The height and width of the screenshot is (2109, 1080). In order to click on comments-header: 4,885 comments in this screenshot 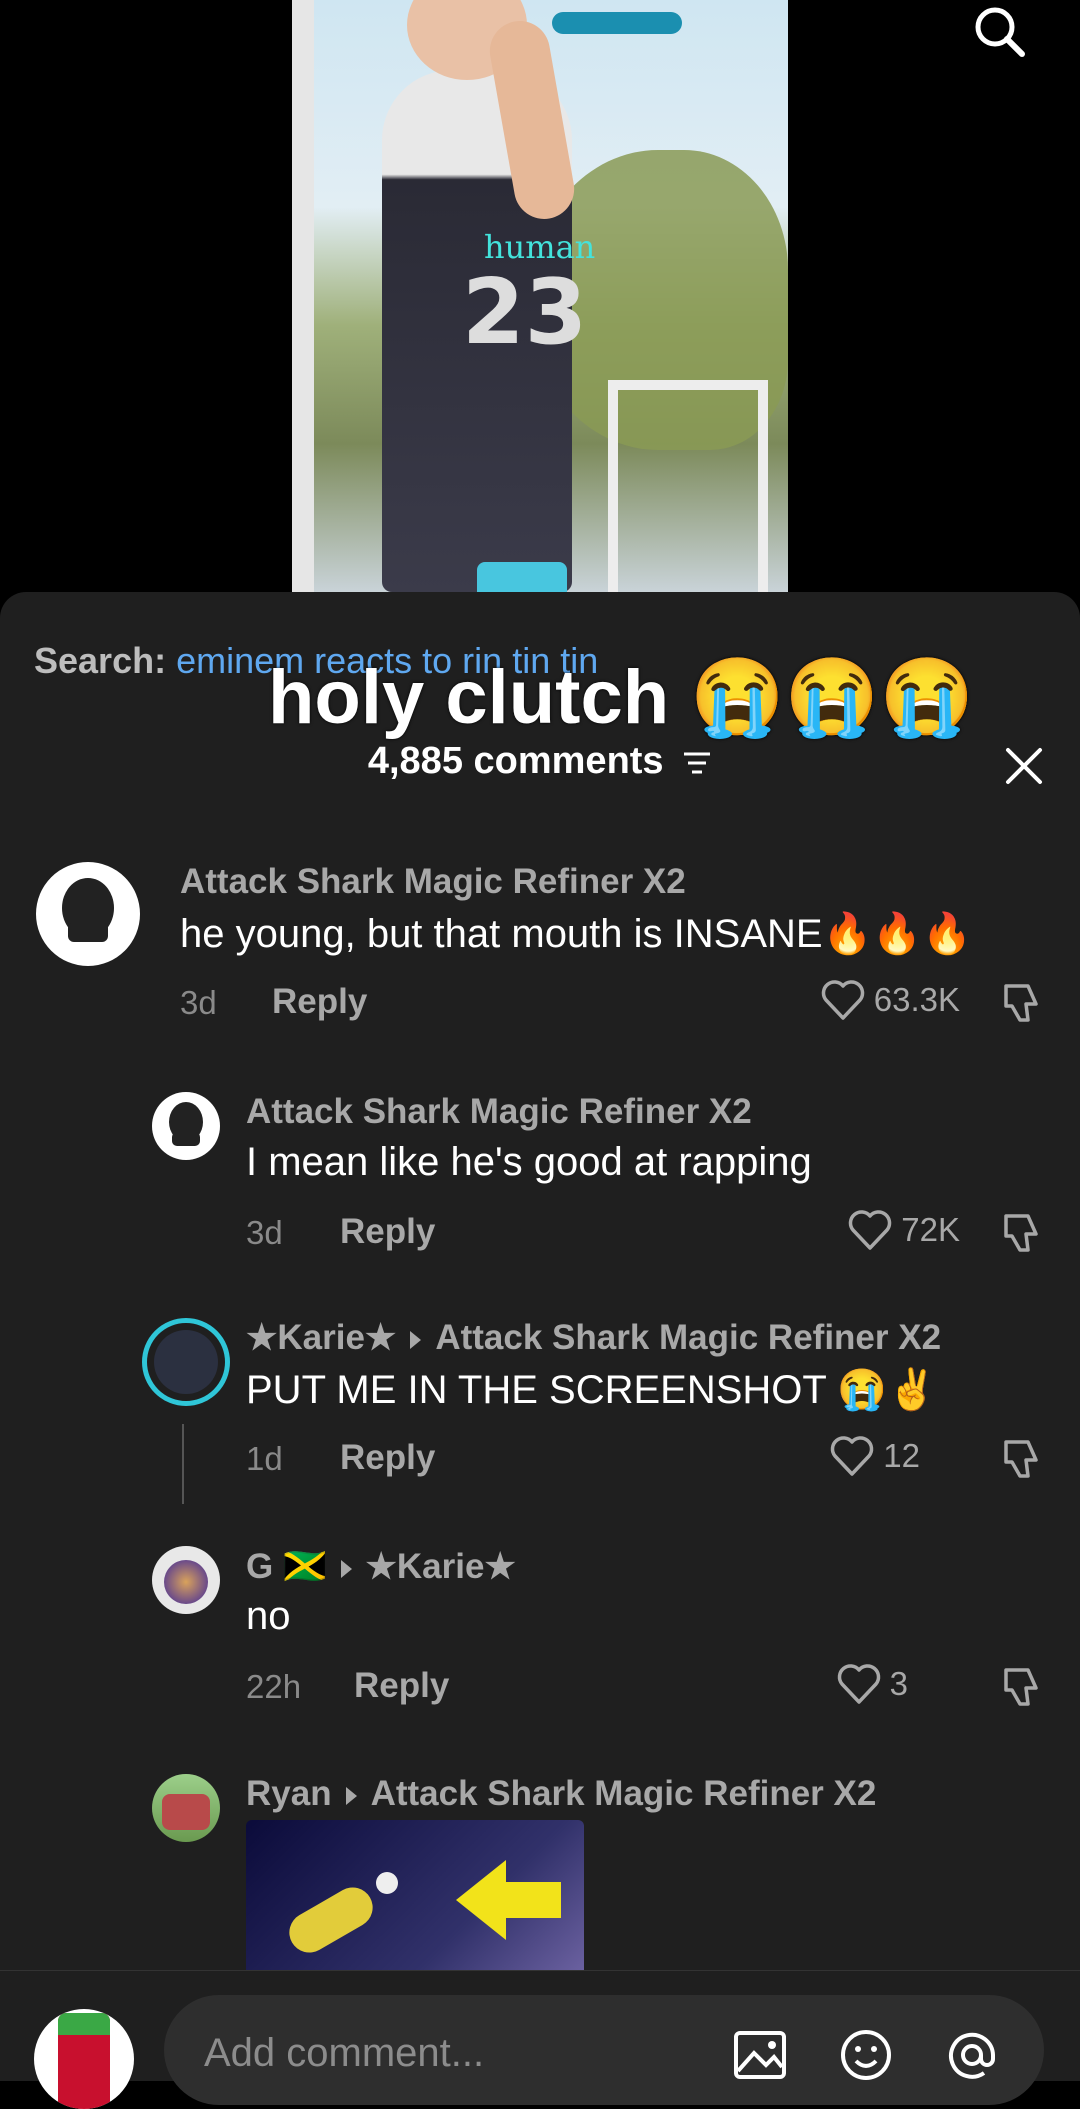, I will do `click(540, 761)`.